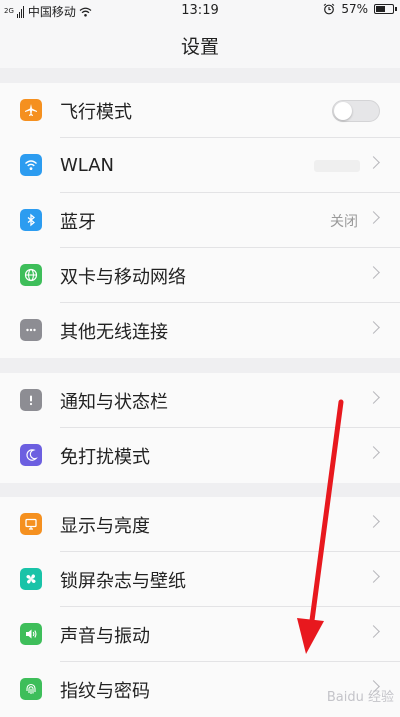 This screenshot has height=717, width=400. What do you see at coordinates (200, 330) in the screenshot?
I see `setting-other-wireless: 其他无线连接` at bounding box center [200, 330].